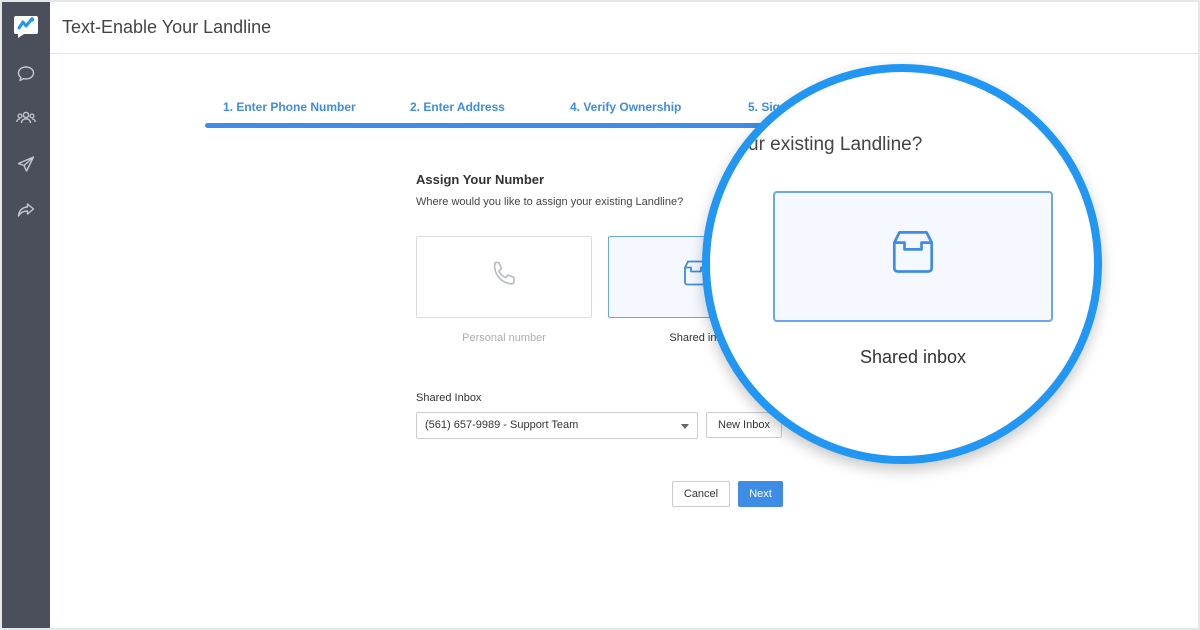  I want to click on forward-share-icon, so click(26, 210).